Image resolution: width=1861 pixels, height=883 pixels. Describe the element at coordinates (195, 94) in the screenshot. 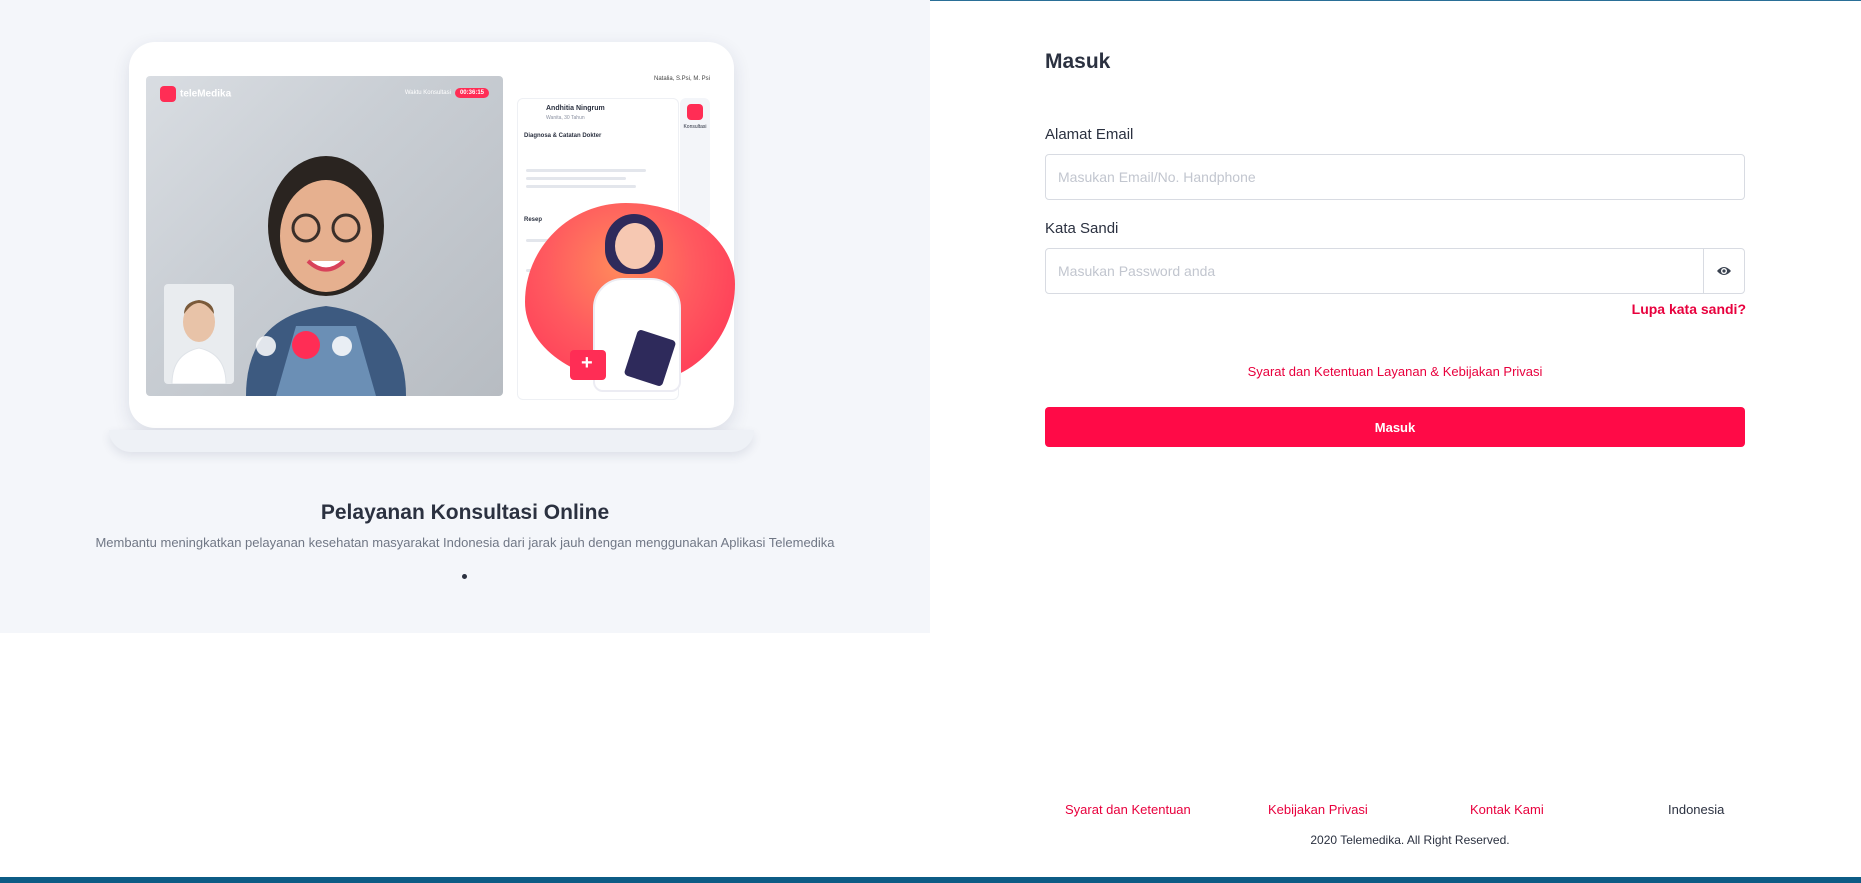

I see `telemedika-logo: teleMedika` at that location.